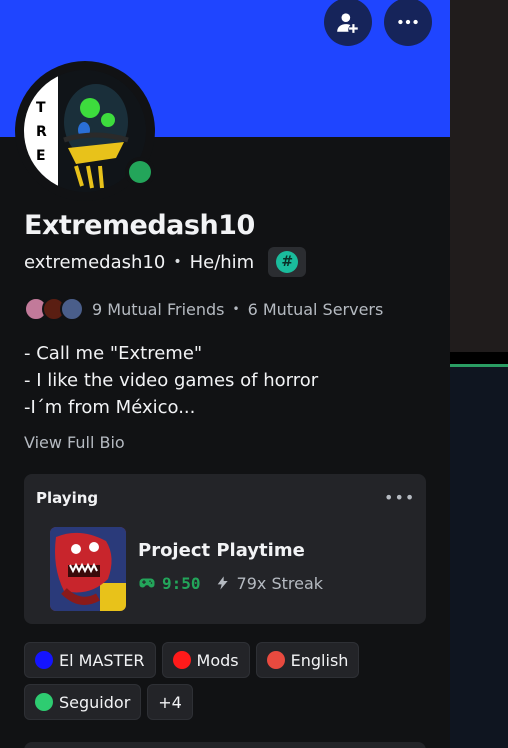 The image size is (508, 748). What do you see at coordinates (94, 262) in the screenshot?
I see `username: extremedash10` at bounding box center [94, 262].